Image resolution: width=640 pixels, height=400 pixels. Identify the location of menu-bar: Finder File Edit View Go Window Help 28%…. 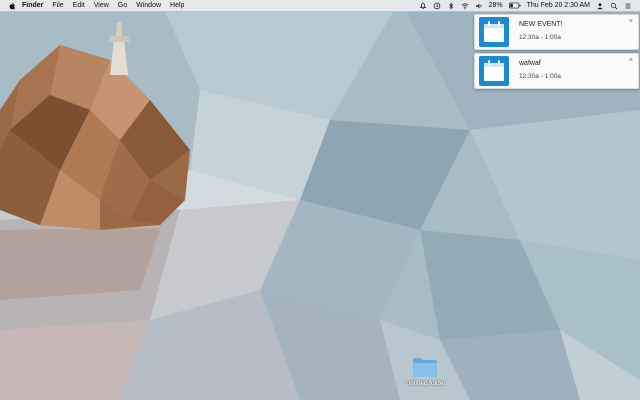
(320, 6).